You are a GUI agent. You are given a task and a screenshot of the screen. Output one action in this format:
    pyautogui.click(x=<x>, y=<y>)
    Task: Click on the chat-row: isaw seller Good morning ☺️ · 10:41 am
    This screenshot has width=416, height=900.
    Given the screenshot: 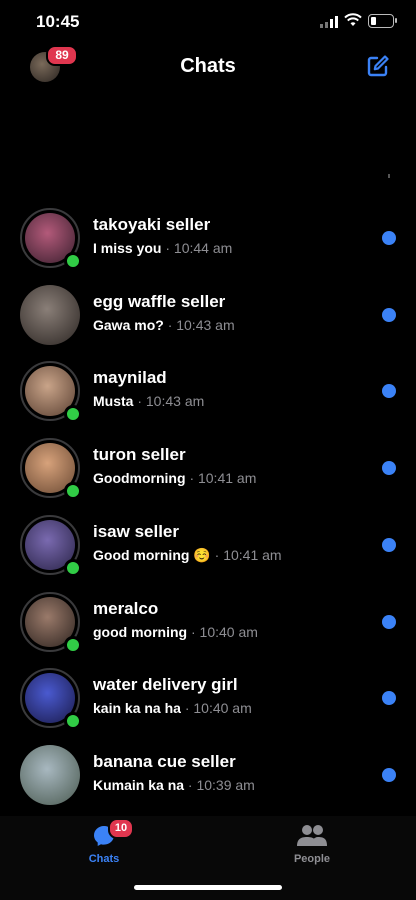 What is the action you would take?
    pyautogui.click(x=208, y=553)
    